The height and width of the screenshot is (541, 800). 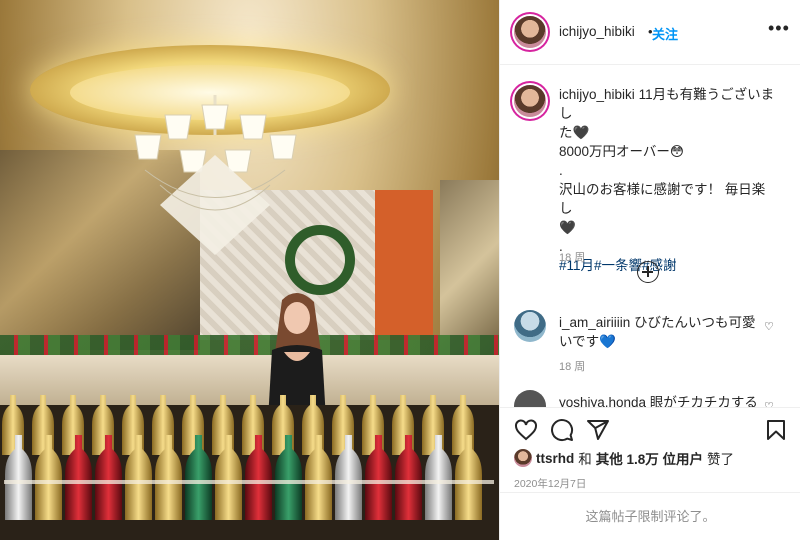 What do you see at coordinates (662, 199) in the screenshot?
I see `caption-line-5: 沢山のお客様に感謝です！ 毎日楽し` at bounding box center [662, 199].